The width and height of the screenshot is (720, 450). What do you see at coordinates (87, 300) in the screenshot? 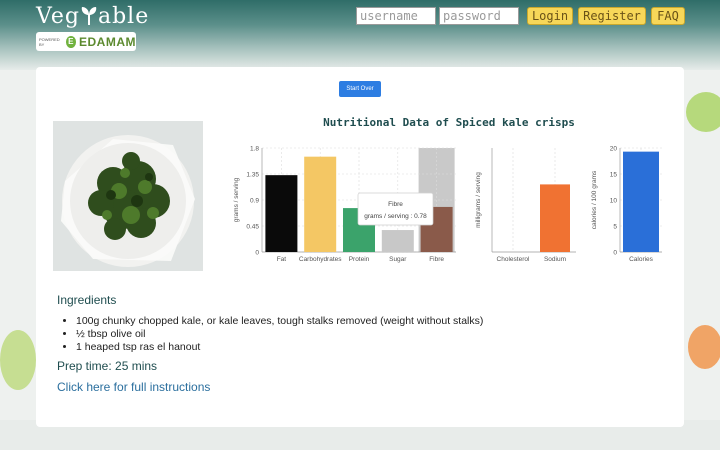
I see `ingredients-heading: Ingredients` at bounding box center [87, 300].